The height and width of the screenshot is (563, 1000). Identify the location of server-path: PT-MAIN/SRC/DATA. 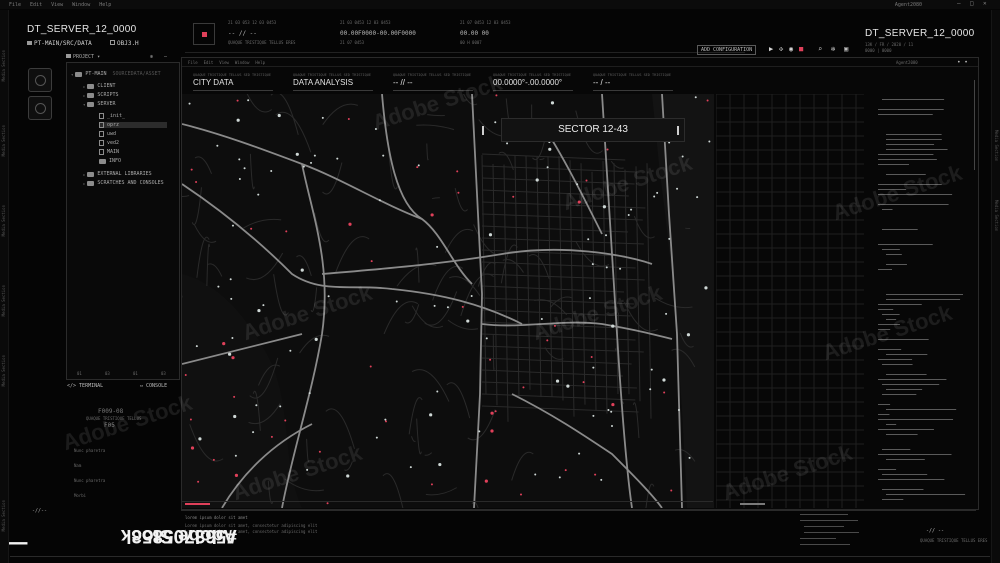
(59, 43).